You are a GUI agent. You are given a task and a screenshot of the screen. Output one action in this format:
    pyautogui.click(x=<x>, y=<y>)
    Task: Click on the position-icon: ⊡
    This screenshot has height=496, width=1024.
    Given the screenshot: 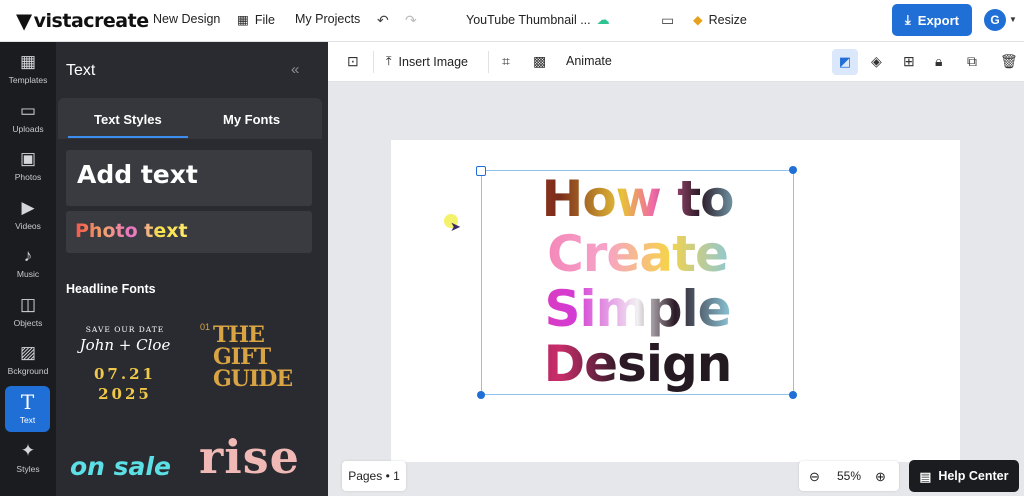 What is the action you would take?
    pyautogui.click(x=353, y=61)
    